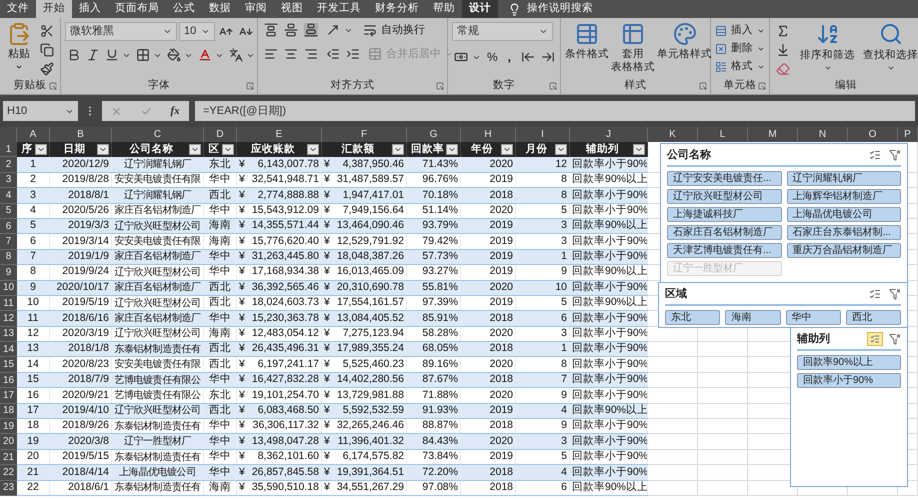 The height and width of the screenshot is (500, 918). Describe the element at coordinates (220, 9) in the screenshot. I see `ribbon-tab: 数据` at that location.